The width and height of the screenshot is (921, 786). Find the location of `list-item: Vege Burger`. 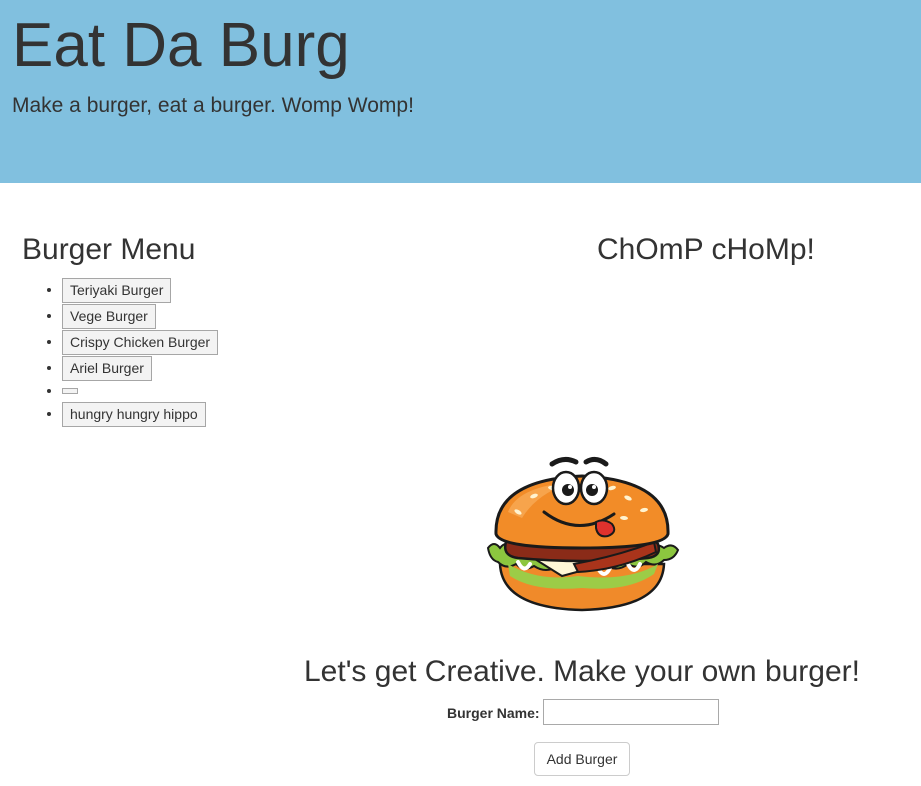

list-item: Vege Burger is located at coordinates (140, 315).